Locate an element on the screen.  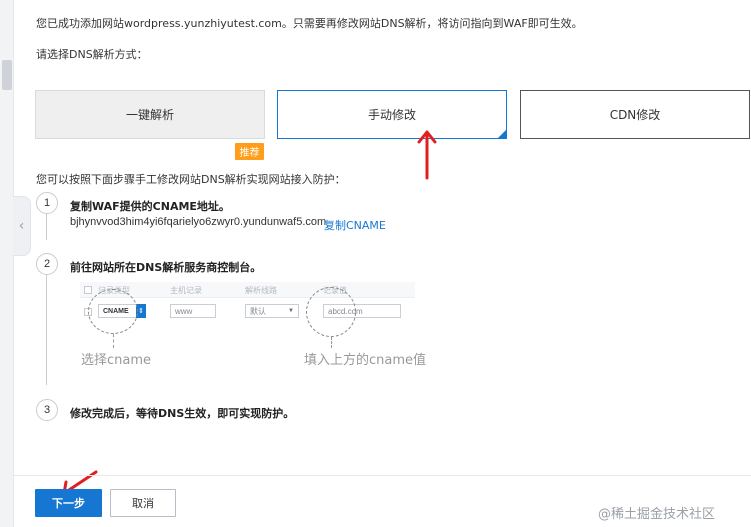
recommend-badge: 推荐 is located at coordinates (249, 151).